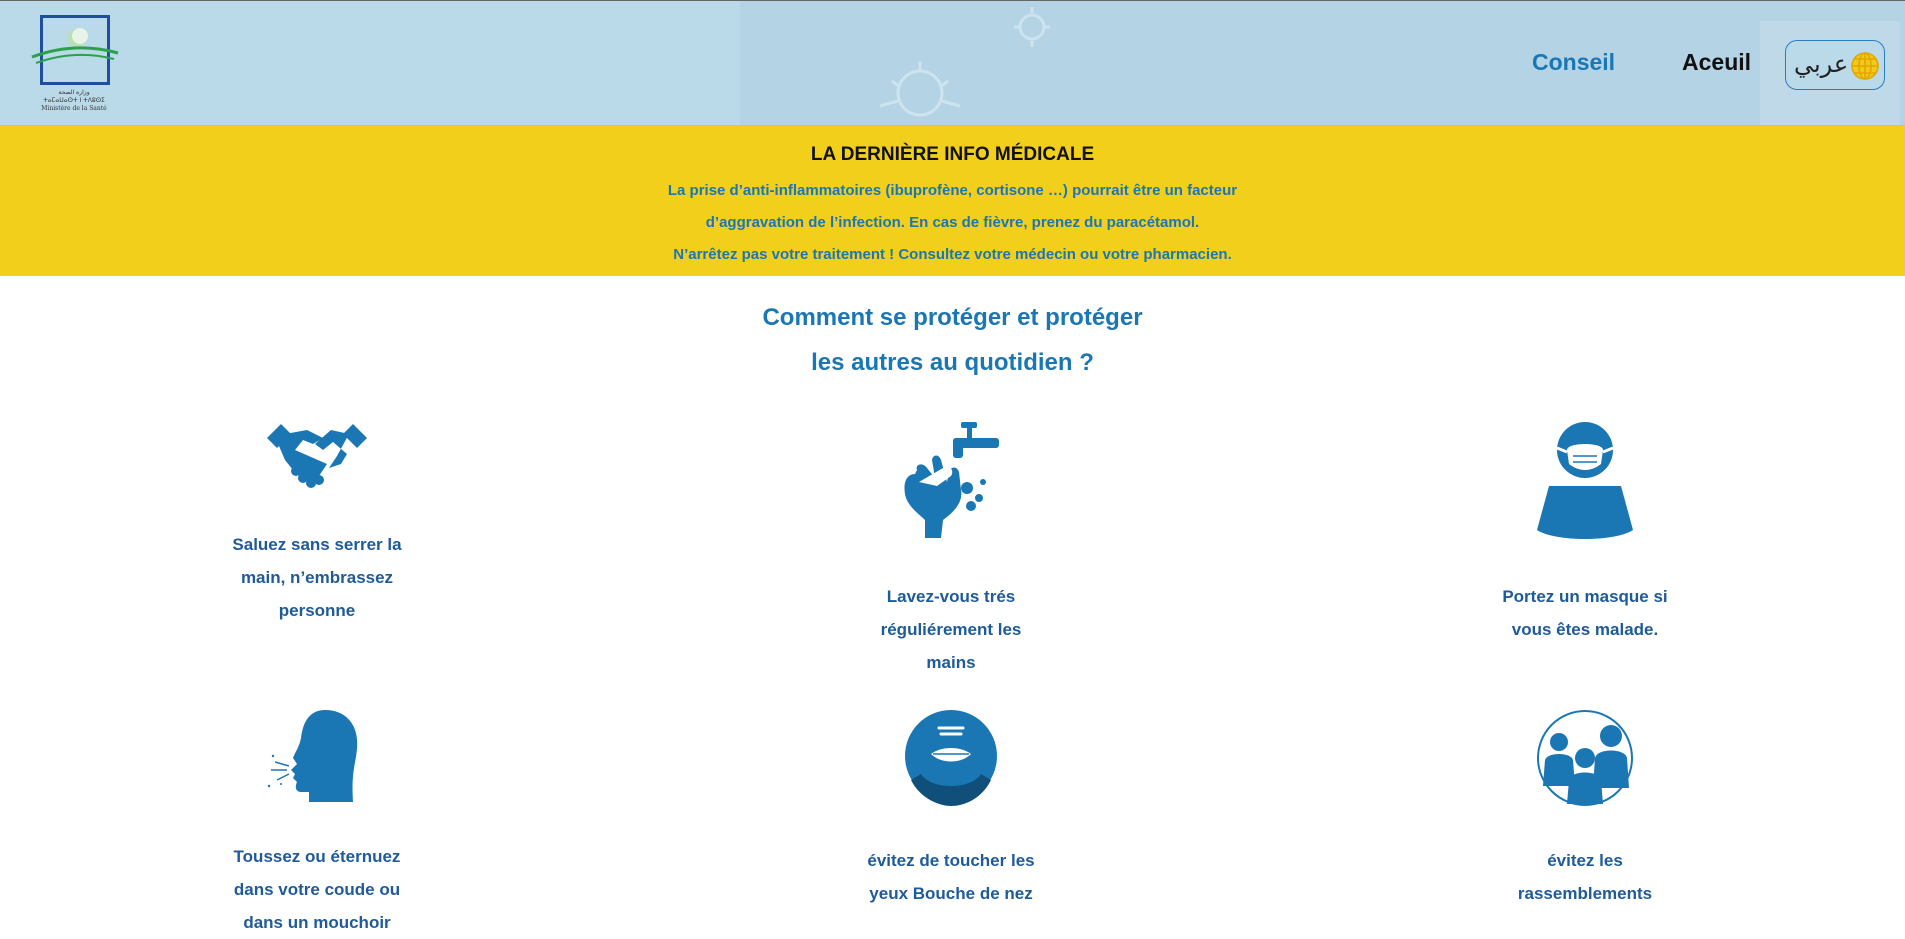 Image resolution: width=1905 pixels, height=939 pixels. I want to click on tip-text: Portez un masque si vous êtes malade., so click(1585, 613).